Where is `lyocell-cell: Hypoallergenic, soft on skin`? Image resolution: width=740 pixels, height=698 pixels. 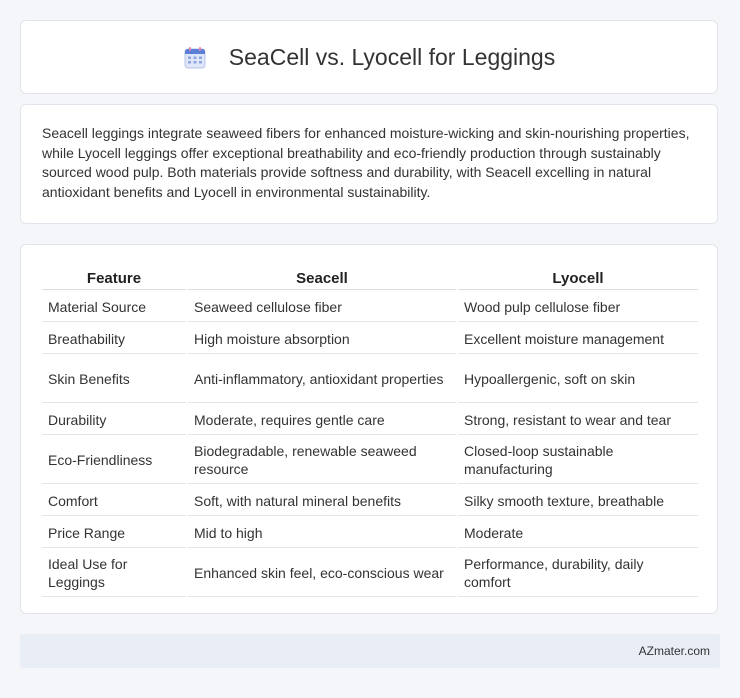
lyocell-cell: Hypoallergenic, soft on skin is located at coordinates (578, 379).